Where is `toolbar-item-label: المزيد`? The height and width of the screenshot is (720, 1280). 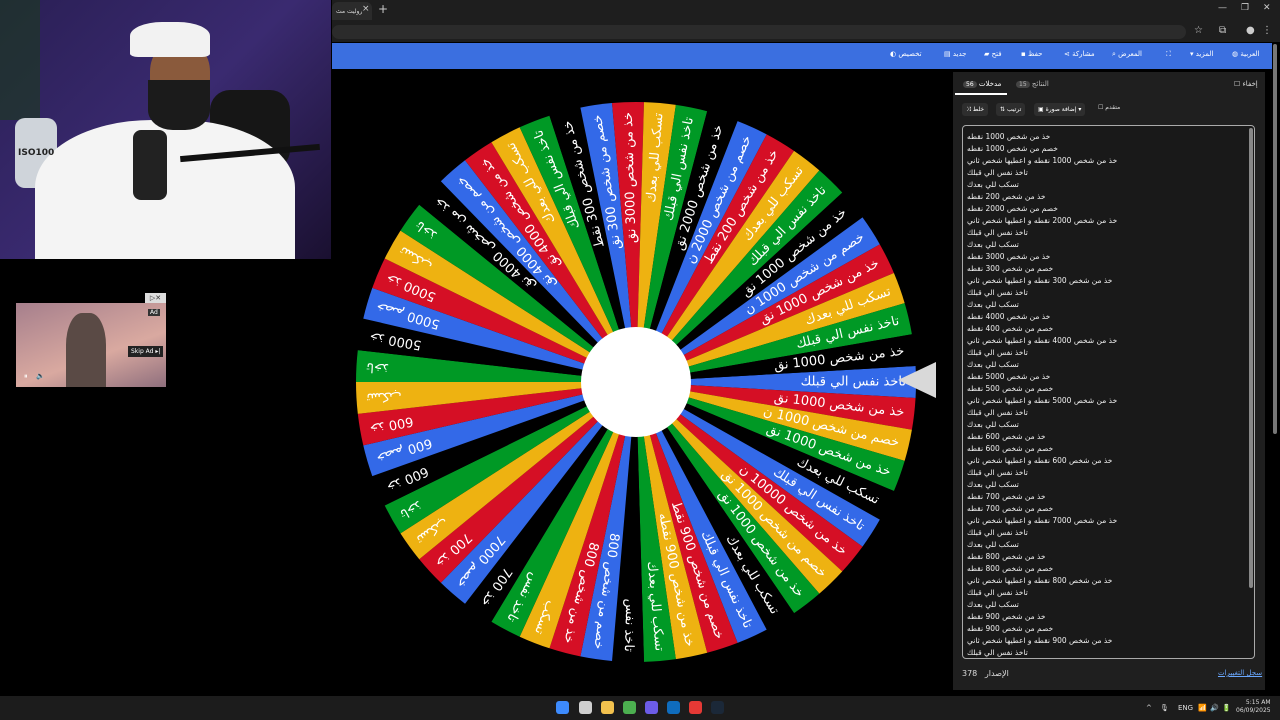
toolbar-item-label: المزيد is located at coordinates (1204, 54).